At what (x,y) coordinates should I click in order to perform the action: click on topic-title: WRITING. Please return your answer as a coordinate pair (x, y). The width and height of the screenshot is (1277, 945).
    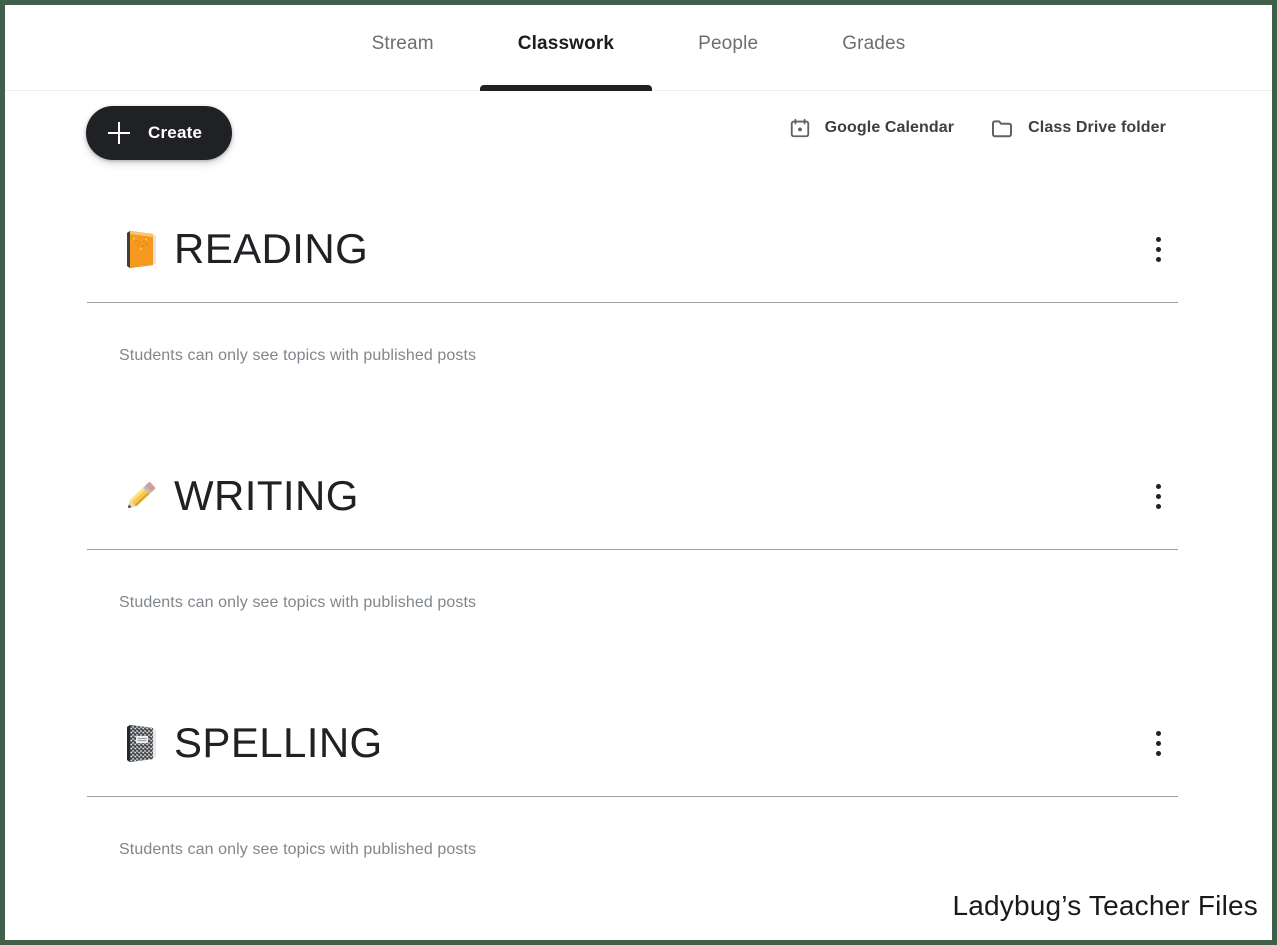
    Looking at the image, I should click on (266, 495).